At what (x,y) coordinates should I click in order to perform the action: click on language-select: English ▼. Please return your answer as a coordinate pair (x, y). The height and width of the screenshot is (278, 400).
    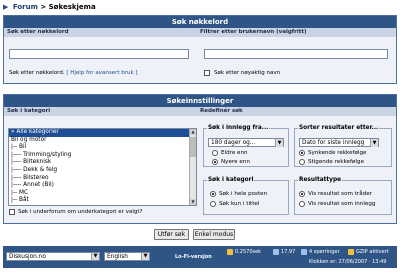
    Looking at the image, I should click on (127, 256).